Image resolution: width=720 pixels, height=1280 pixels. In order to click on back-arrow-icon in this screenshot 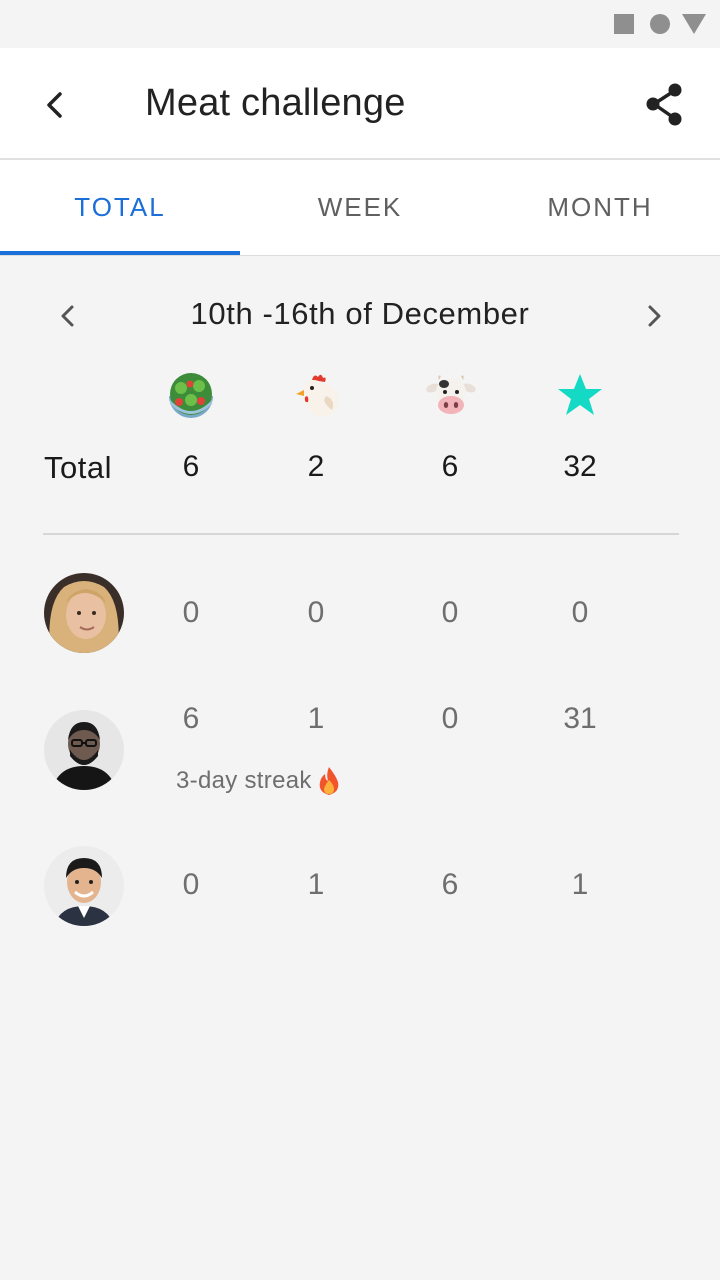, I will do `click(54, 105)`.